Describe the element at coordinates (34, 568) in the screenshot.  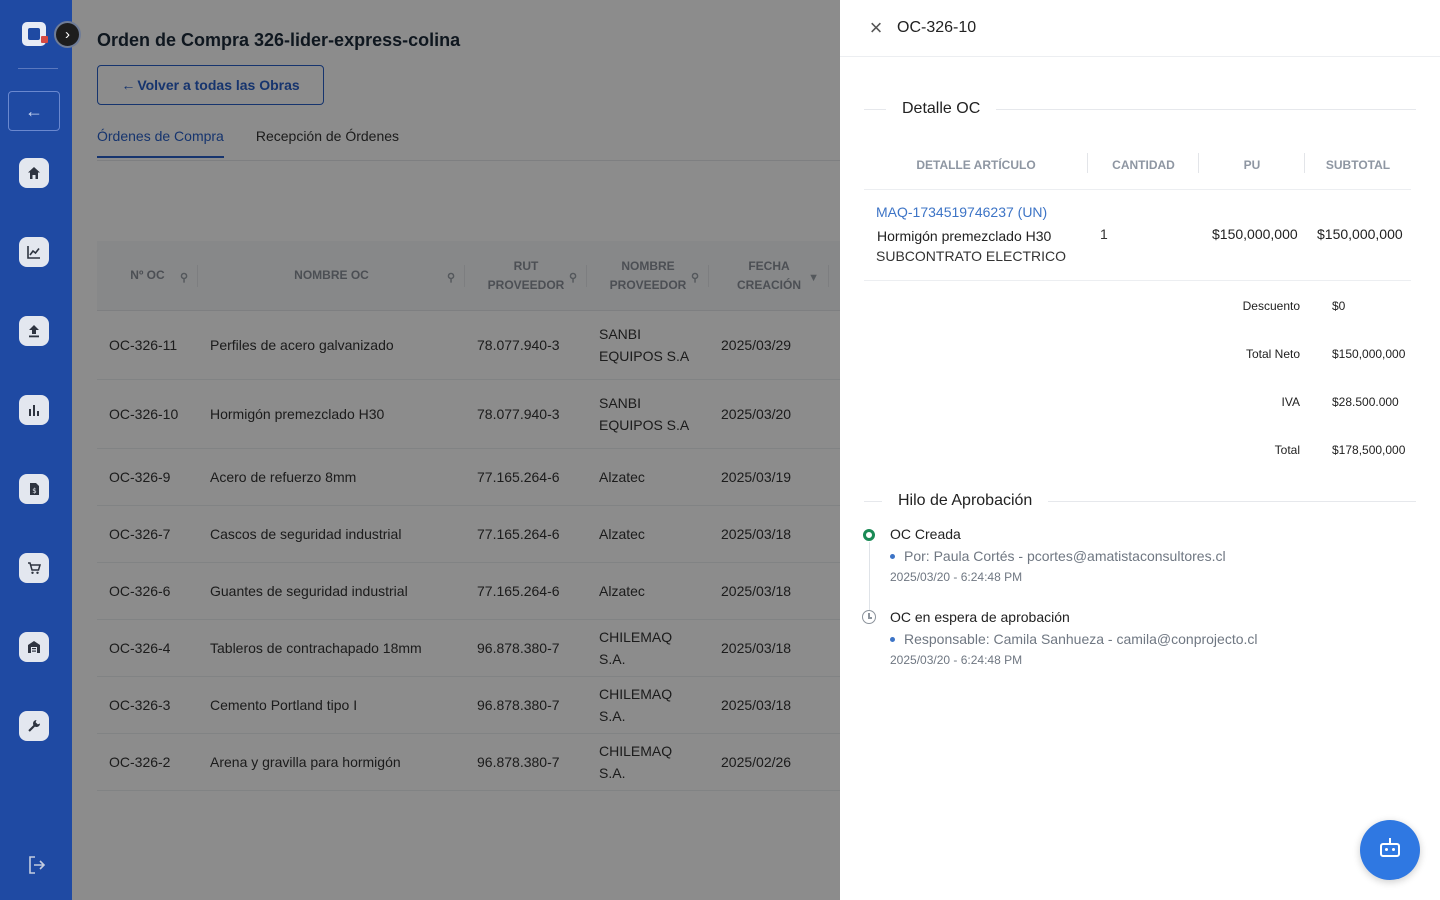
I see `cart-icon` at that location.